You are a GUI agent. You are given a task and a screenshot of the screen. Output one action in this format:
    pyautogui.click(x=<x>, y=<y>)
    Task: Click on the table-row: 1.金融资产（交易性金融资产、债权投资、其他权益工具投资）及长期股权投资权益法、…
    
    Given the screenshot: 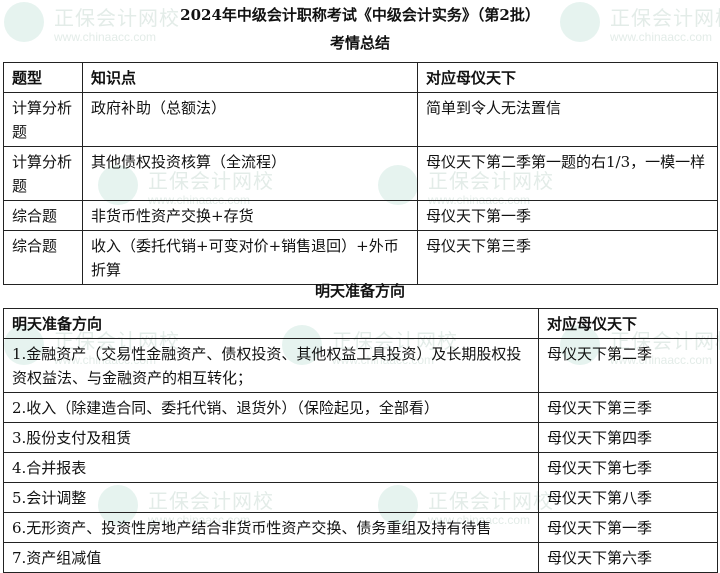 What is the action you would take?
    pyautogui.click(x=360, y=365)
    